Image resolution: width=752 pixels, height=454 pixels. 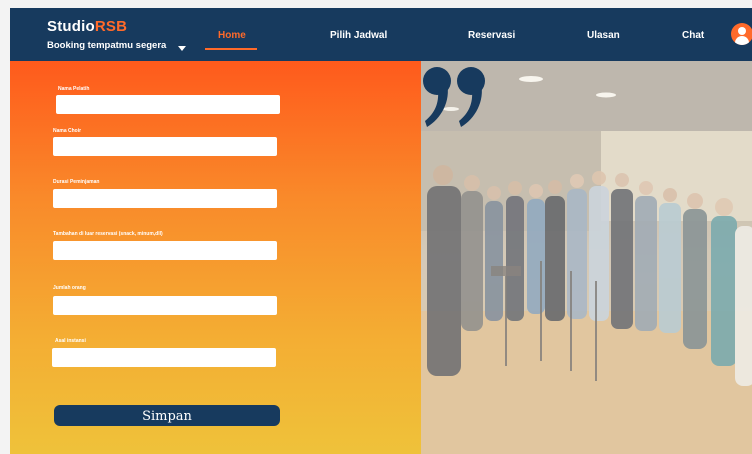 What do you see at coordinates (74, 89) in the screenshot?
I see `field-label-nama-pelatih: Nama Pelatih` at bounding box center [74, 89].